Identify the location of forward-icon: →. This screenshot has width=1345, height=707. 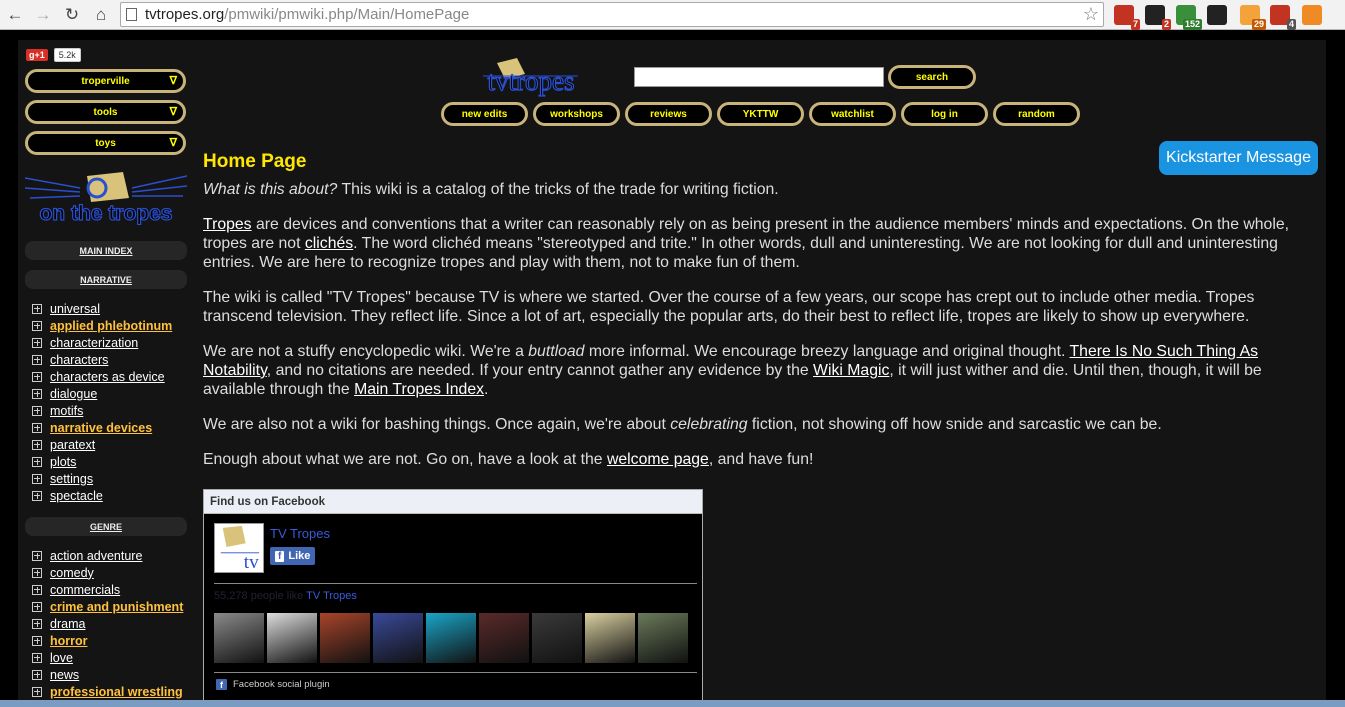
(43, 15).